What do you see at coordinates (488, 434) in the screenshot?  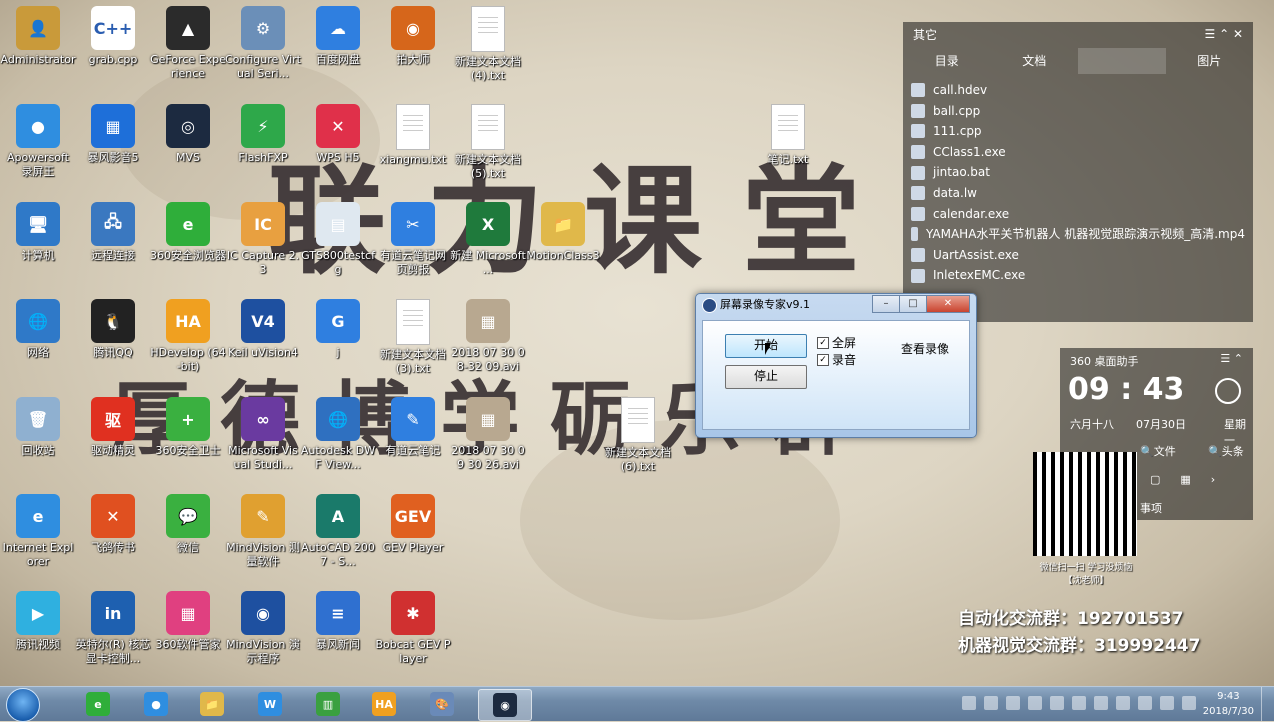 I see `desktop-icon: ▦ 2018 07 30 09 30 26.avi` at bounding box center [488, 434].